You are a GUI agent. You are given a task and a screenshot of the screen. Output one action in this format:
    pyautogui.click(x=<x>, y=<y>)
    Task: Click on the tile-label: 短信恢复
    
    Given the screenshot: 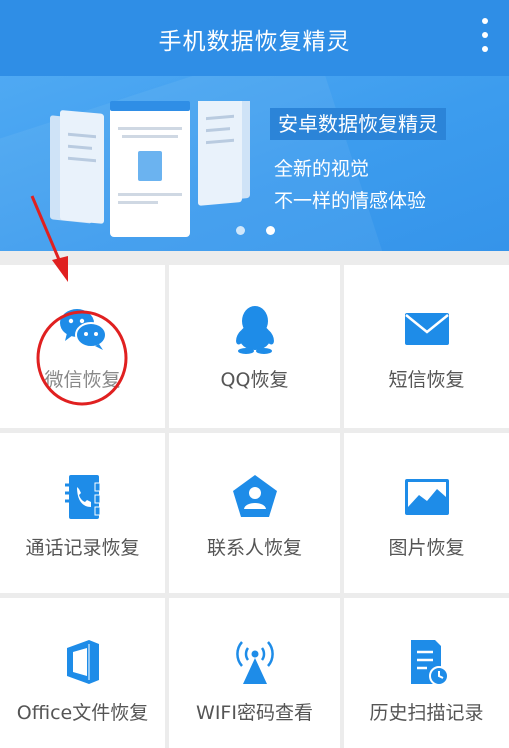 What is the action you would take?
    pyautogui.click(x=426, y=380)
    